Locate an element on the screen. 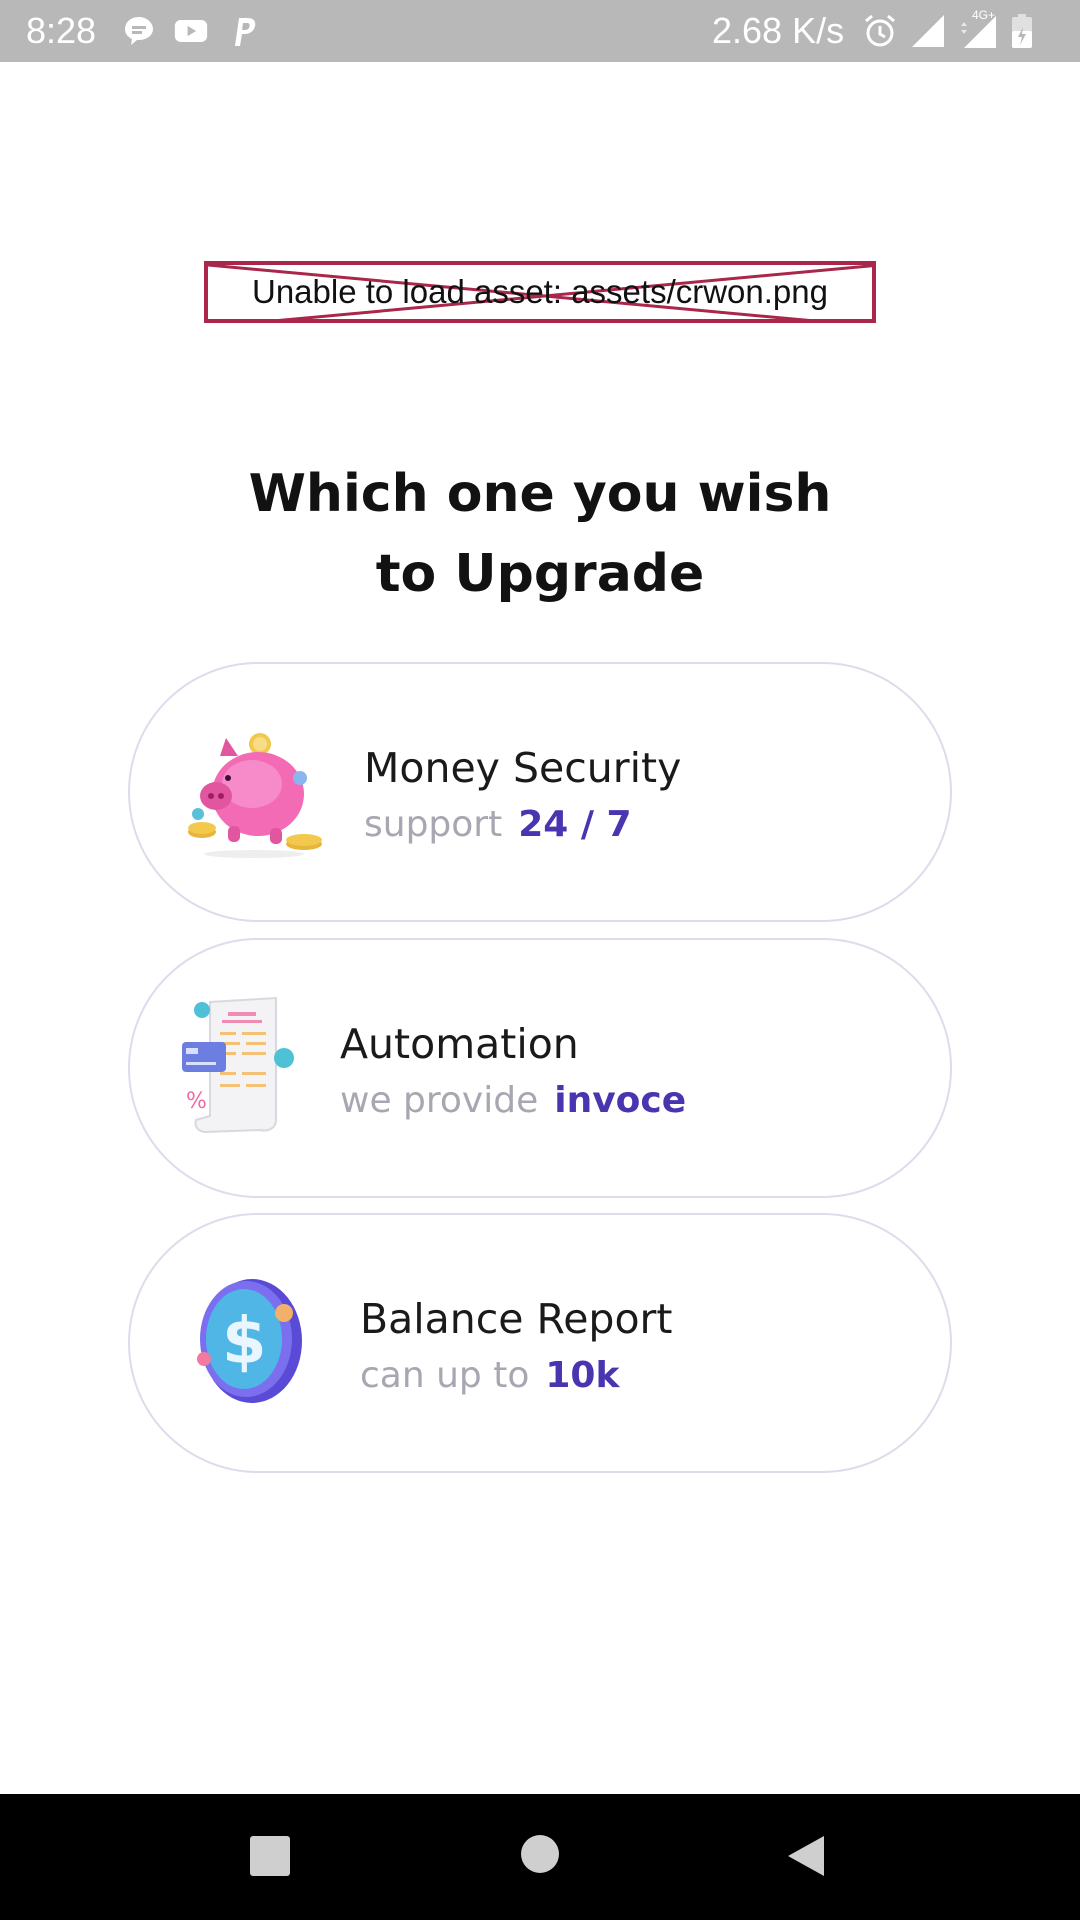 This screenshot has height=1920, width=1080. piggy-bank-icon is located at coordinates (258, 796).